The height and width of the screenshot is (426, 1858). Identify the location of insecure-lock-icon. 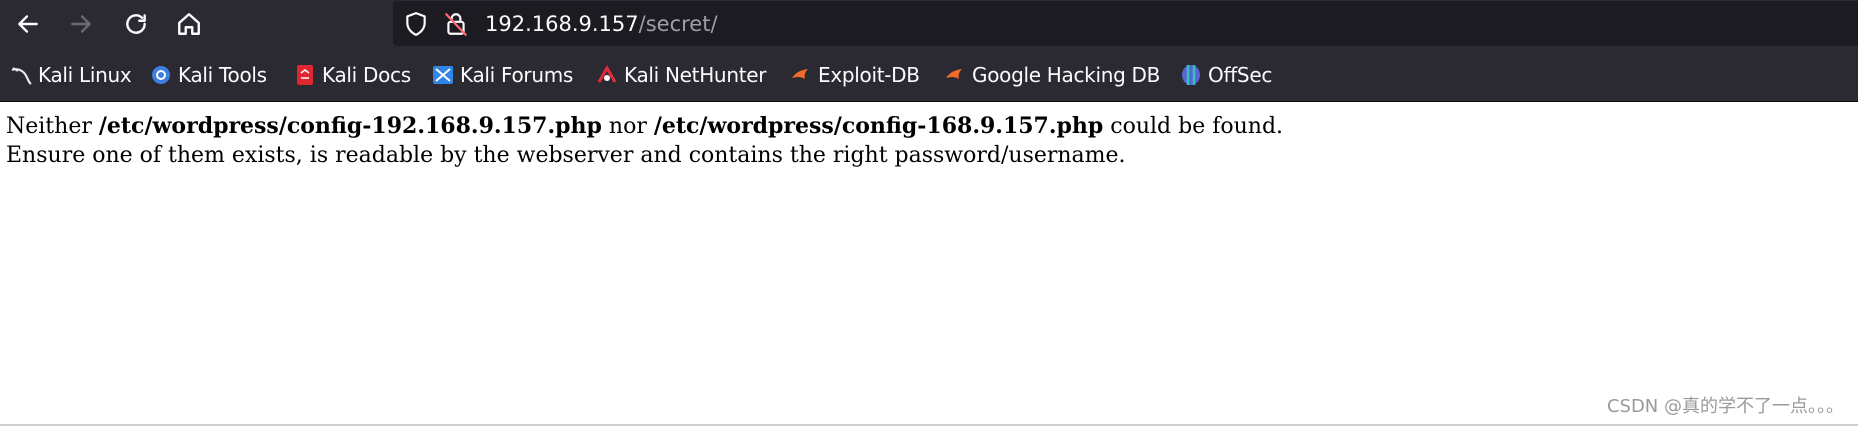
(456, 24).